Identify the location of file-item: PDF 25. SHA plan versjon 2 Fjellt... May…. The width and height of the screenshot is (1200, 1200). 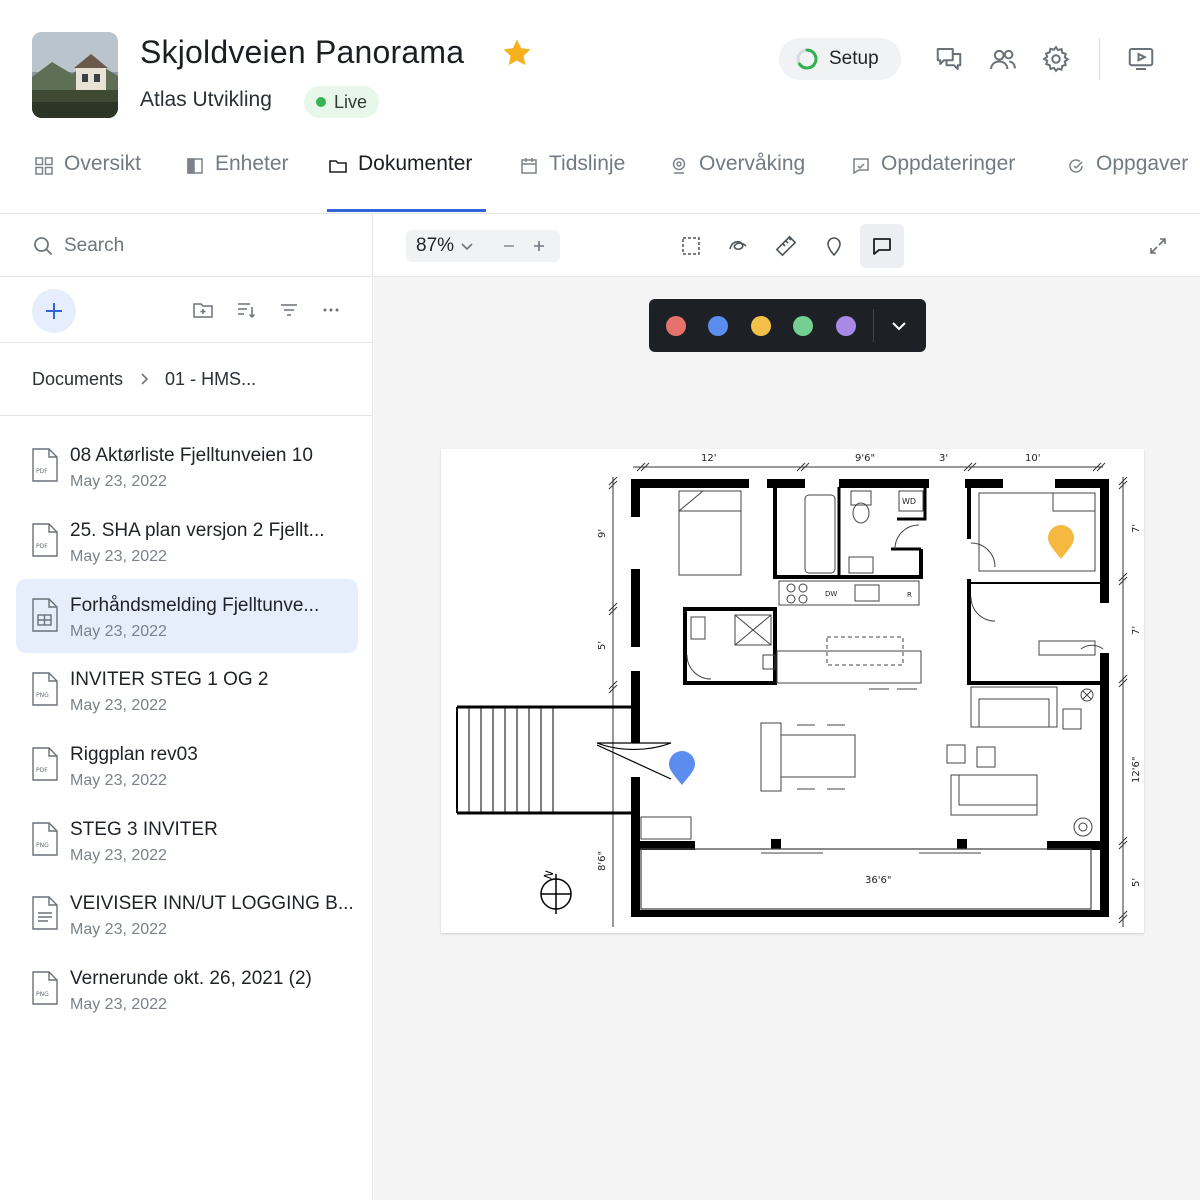
(187, 541).